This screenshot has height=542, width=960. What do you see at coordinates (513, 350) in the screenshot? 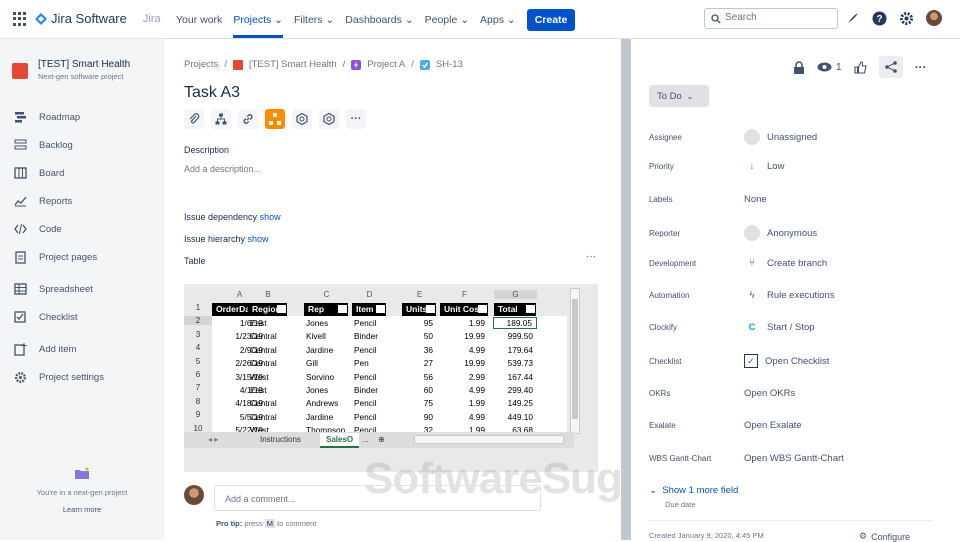
I see `table-cell: 179.64` at bounding box center [513, 350].